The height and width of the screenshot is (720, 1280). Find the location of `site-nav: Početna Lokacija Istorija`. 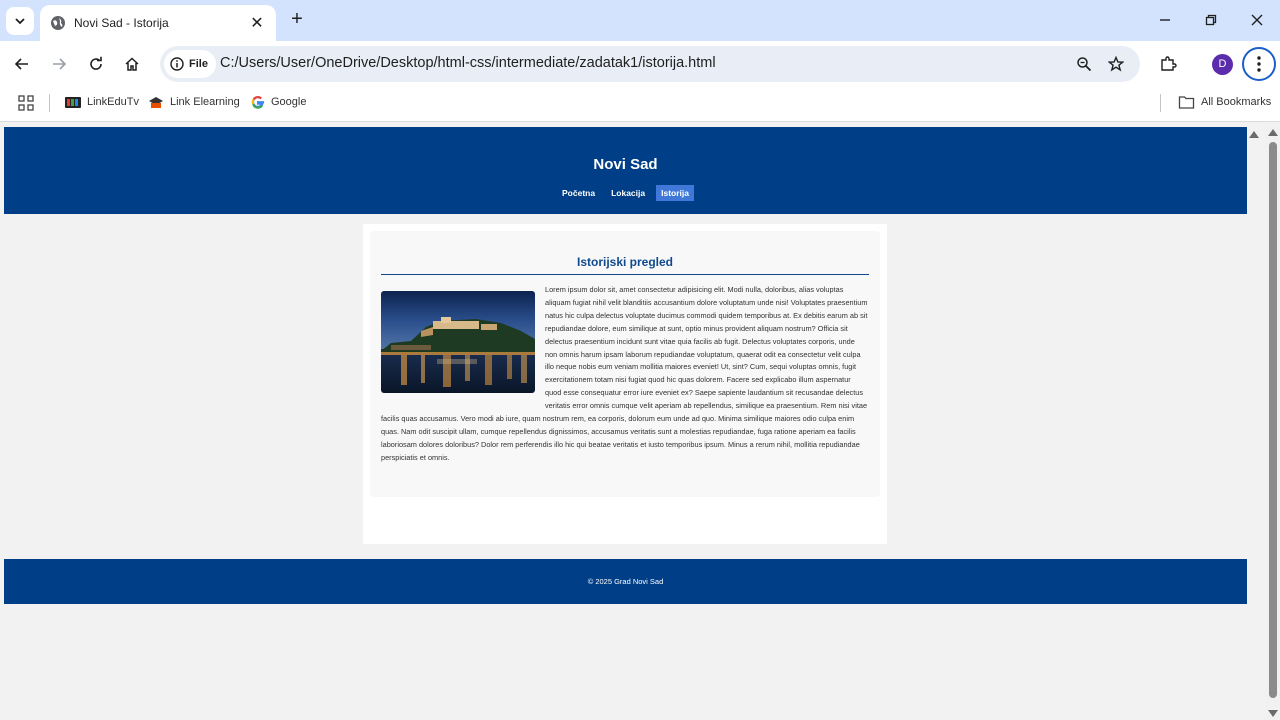

site-nav: Početna Lokacija Istorija is located at coordinates (625, 193).